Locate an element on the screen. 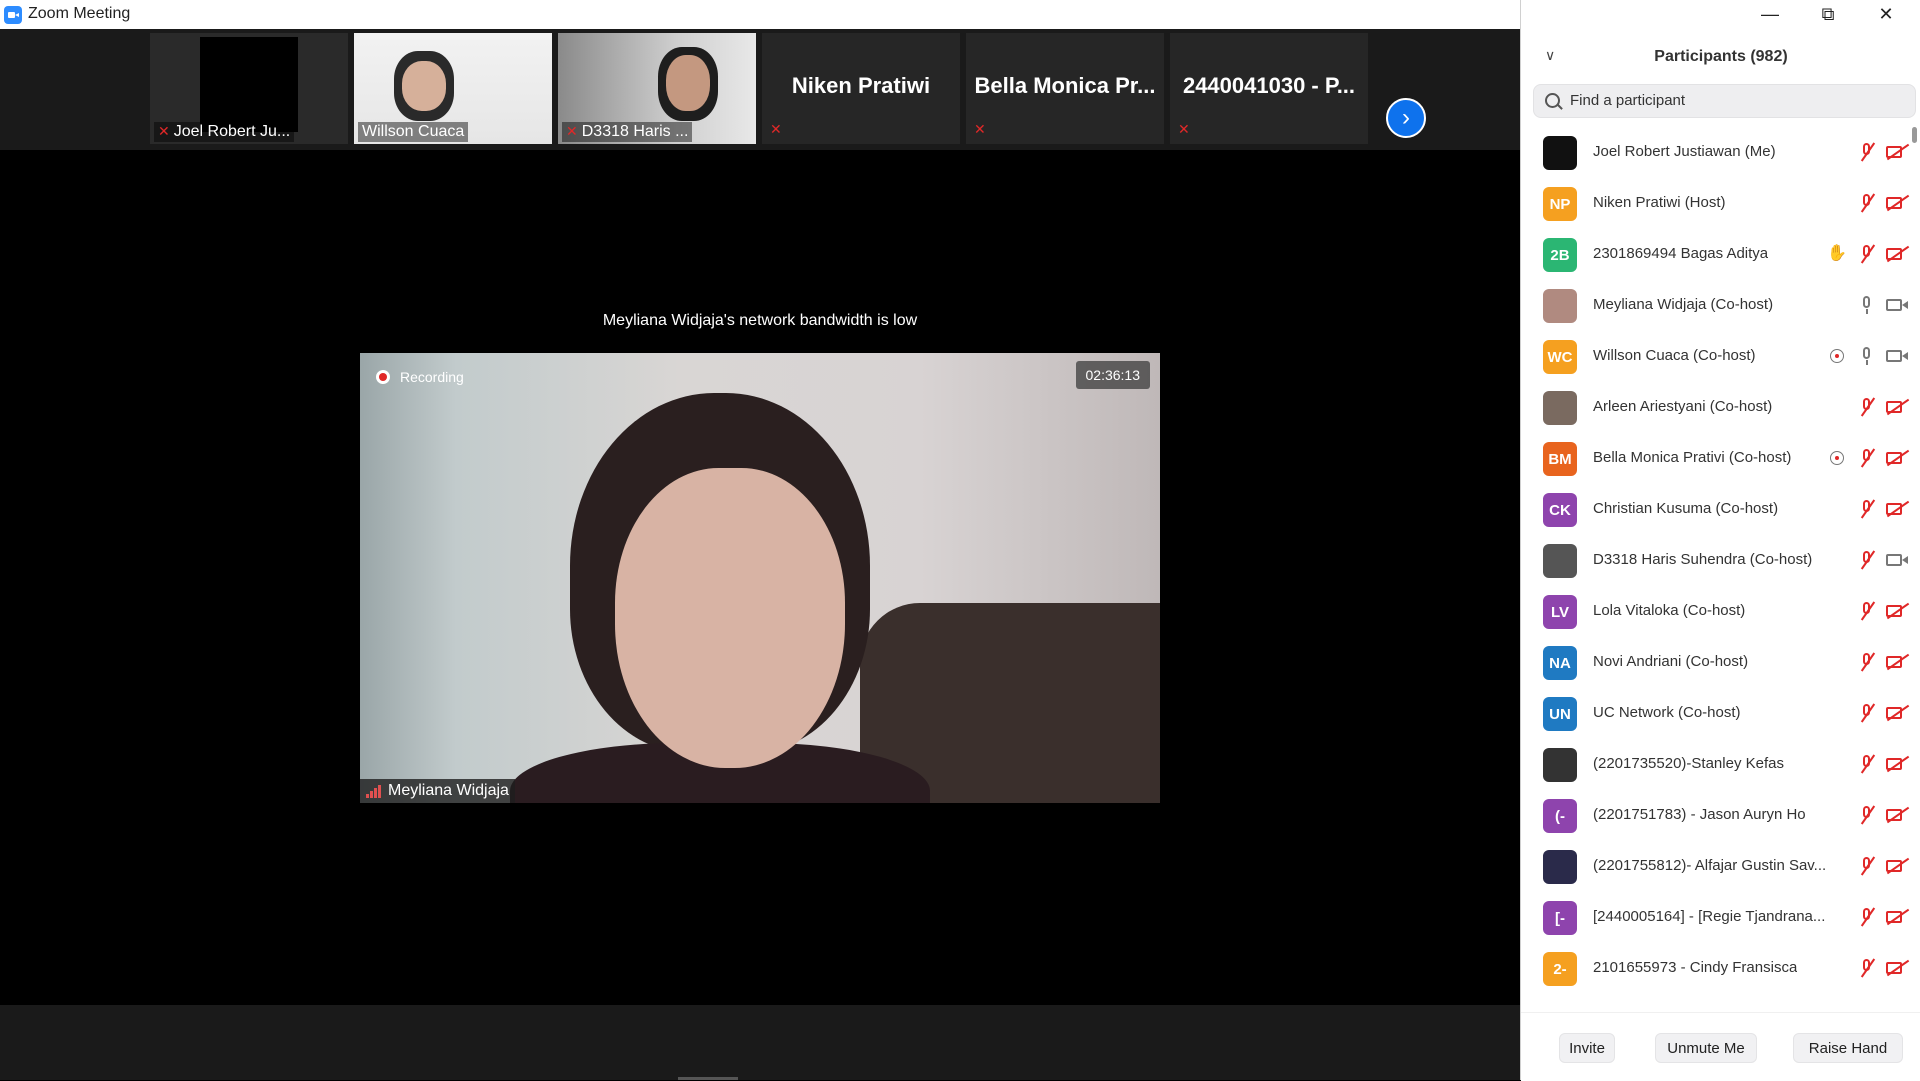 Image resolution: width=1920 pixels, height=1081 pixels. participant-row: LV Lola Vitaloka (Co-host) is located at coordinates (1716, 611).